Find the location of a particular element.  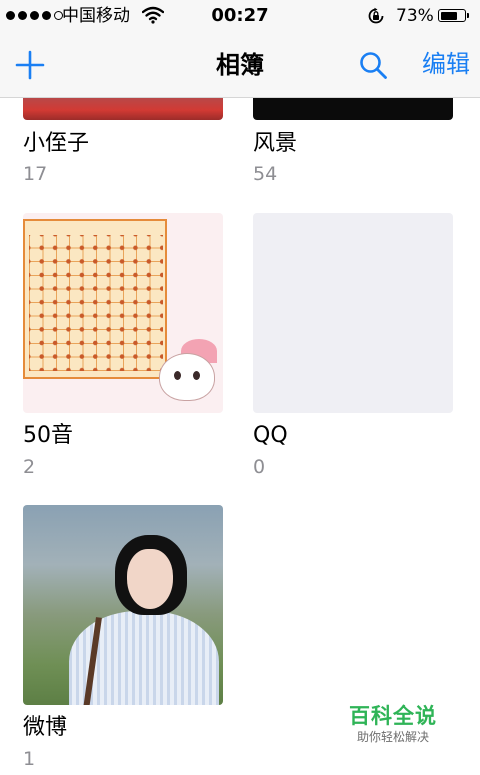

album-name: 微博 is located at coordinates (45, 727).